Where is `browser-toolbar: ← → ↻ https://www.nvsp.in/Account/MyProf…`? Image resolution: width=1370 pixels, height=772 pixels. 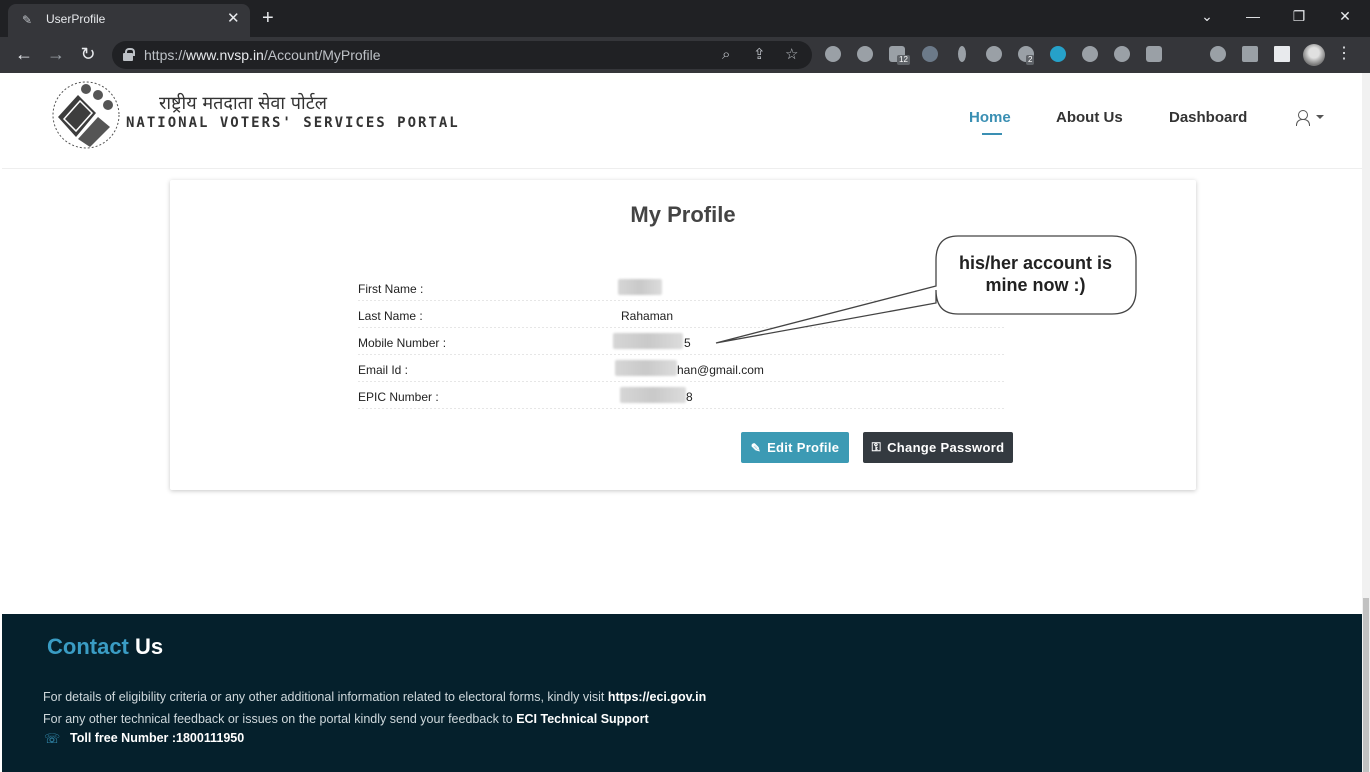 browser-toolbar: ← → ↻ https://www.nvsp.in/Account/MyProf… is located at coordinates (685, 55).